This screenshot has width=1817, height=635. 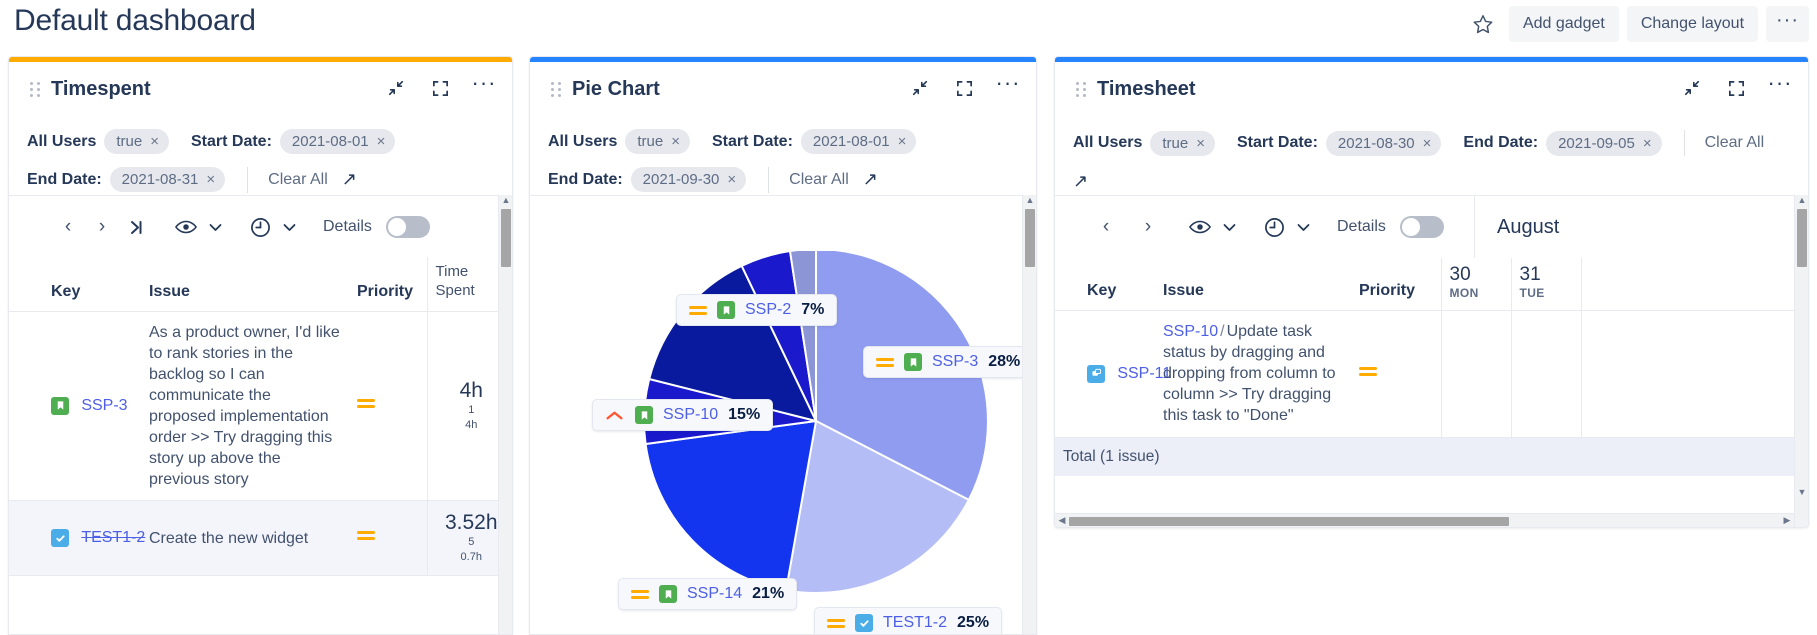 What do you see at coordinates (757, 310) in the screenshot?
I see `pie-label-ssp-2: SSP-2 7%` at bounding box center [757, 310].